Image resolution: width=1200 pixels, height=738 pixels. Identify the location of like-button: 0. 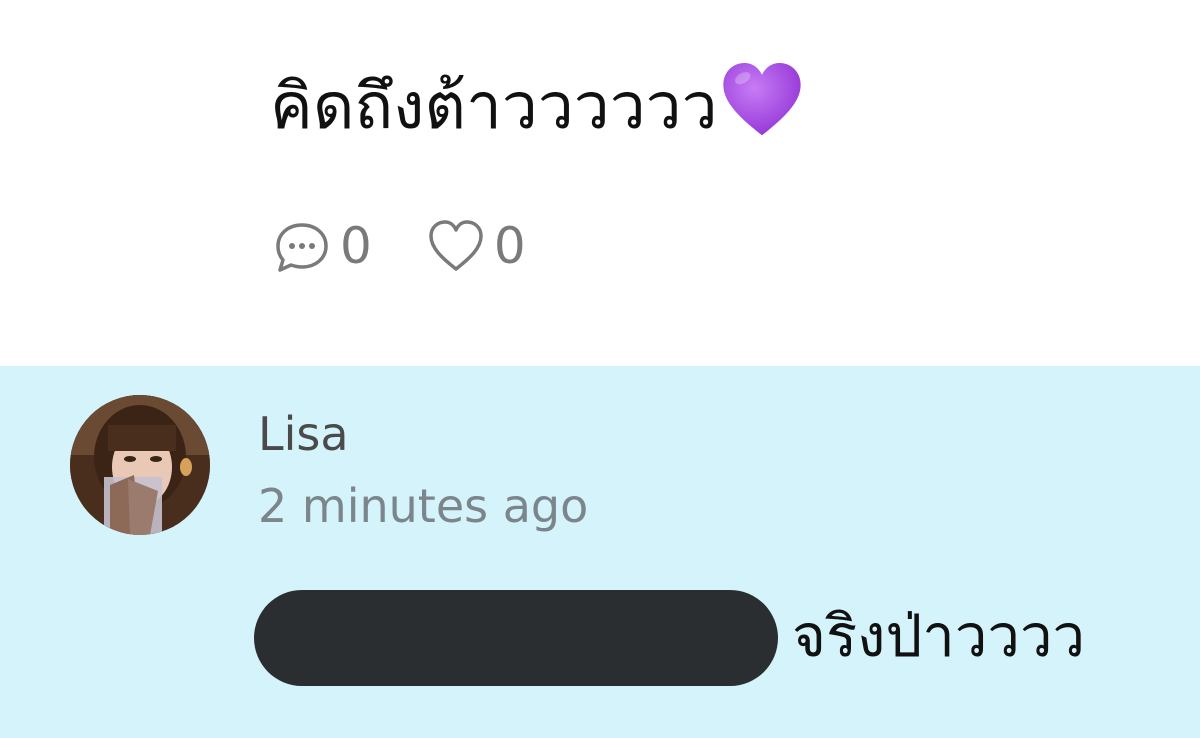
(476, 246).